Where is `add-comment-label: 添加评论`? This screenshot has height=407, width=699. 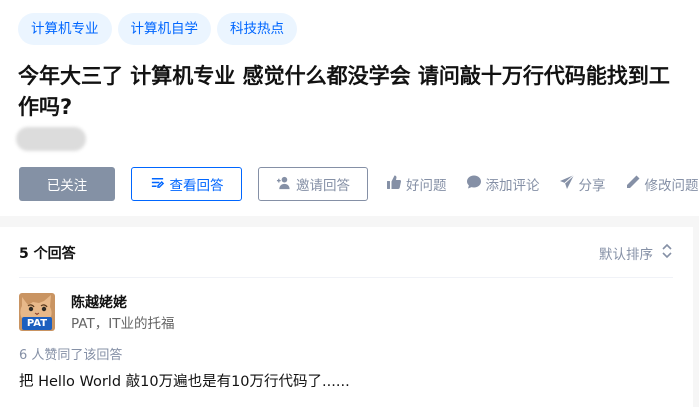 add-comment-label: 添加评论 is located at coordinates (512, 186).